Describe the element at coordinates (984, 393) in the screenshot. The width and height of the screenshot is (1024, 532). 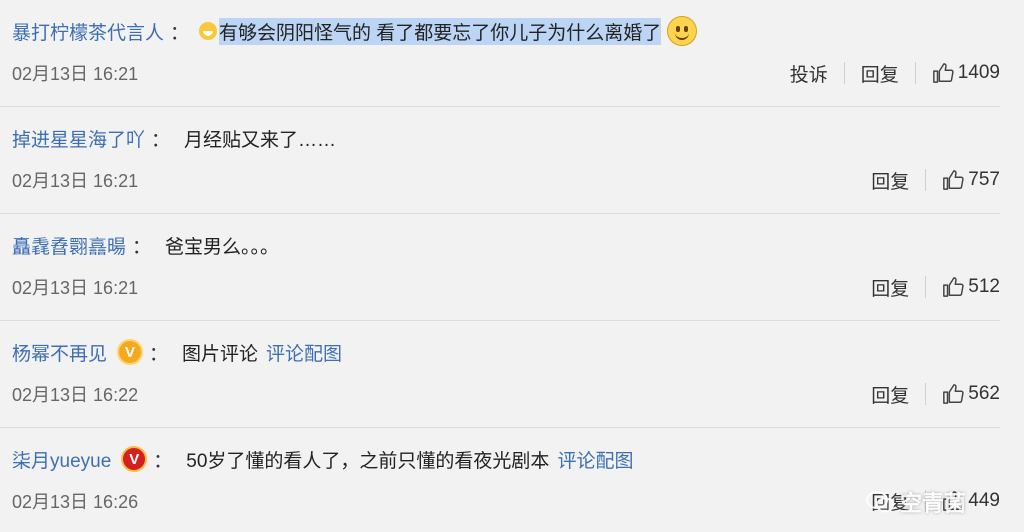
I see `like-count: 562` at that location.